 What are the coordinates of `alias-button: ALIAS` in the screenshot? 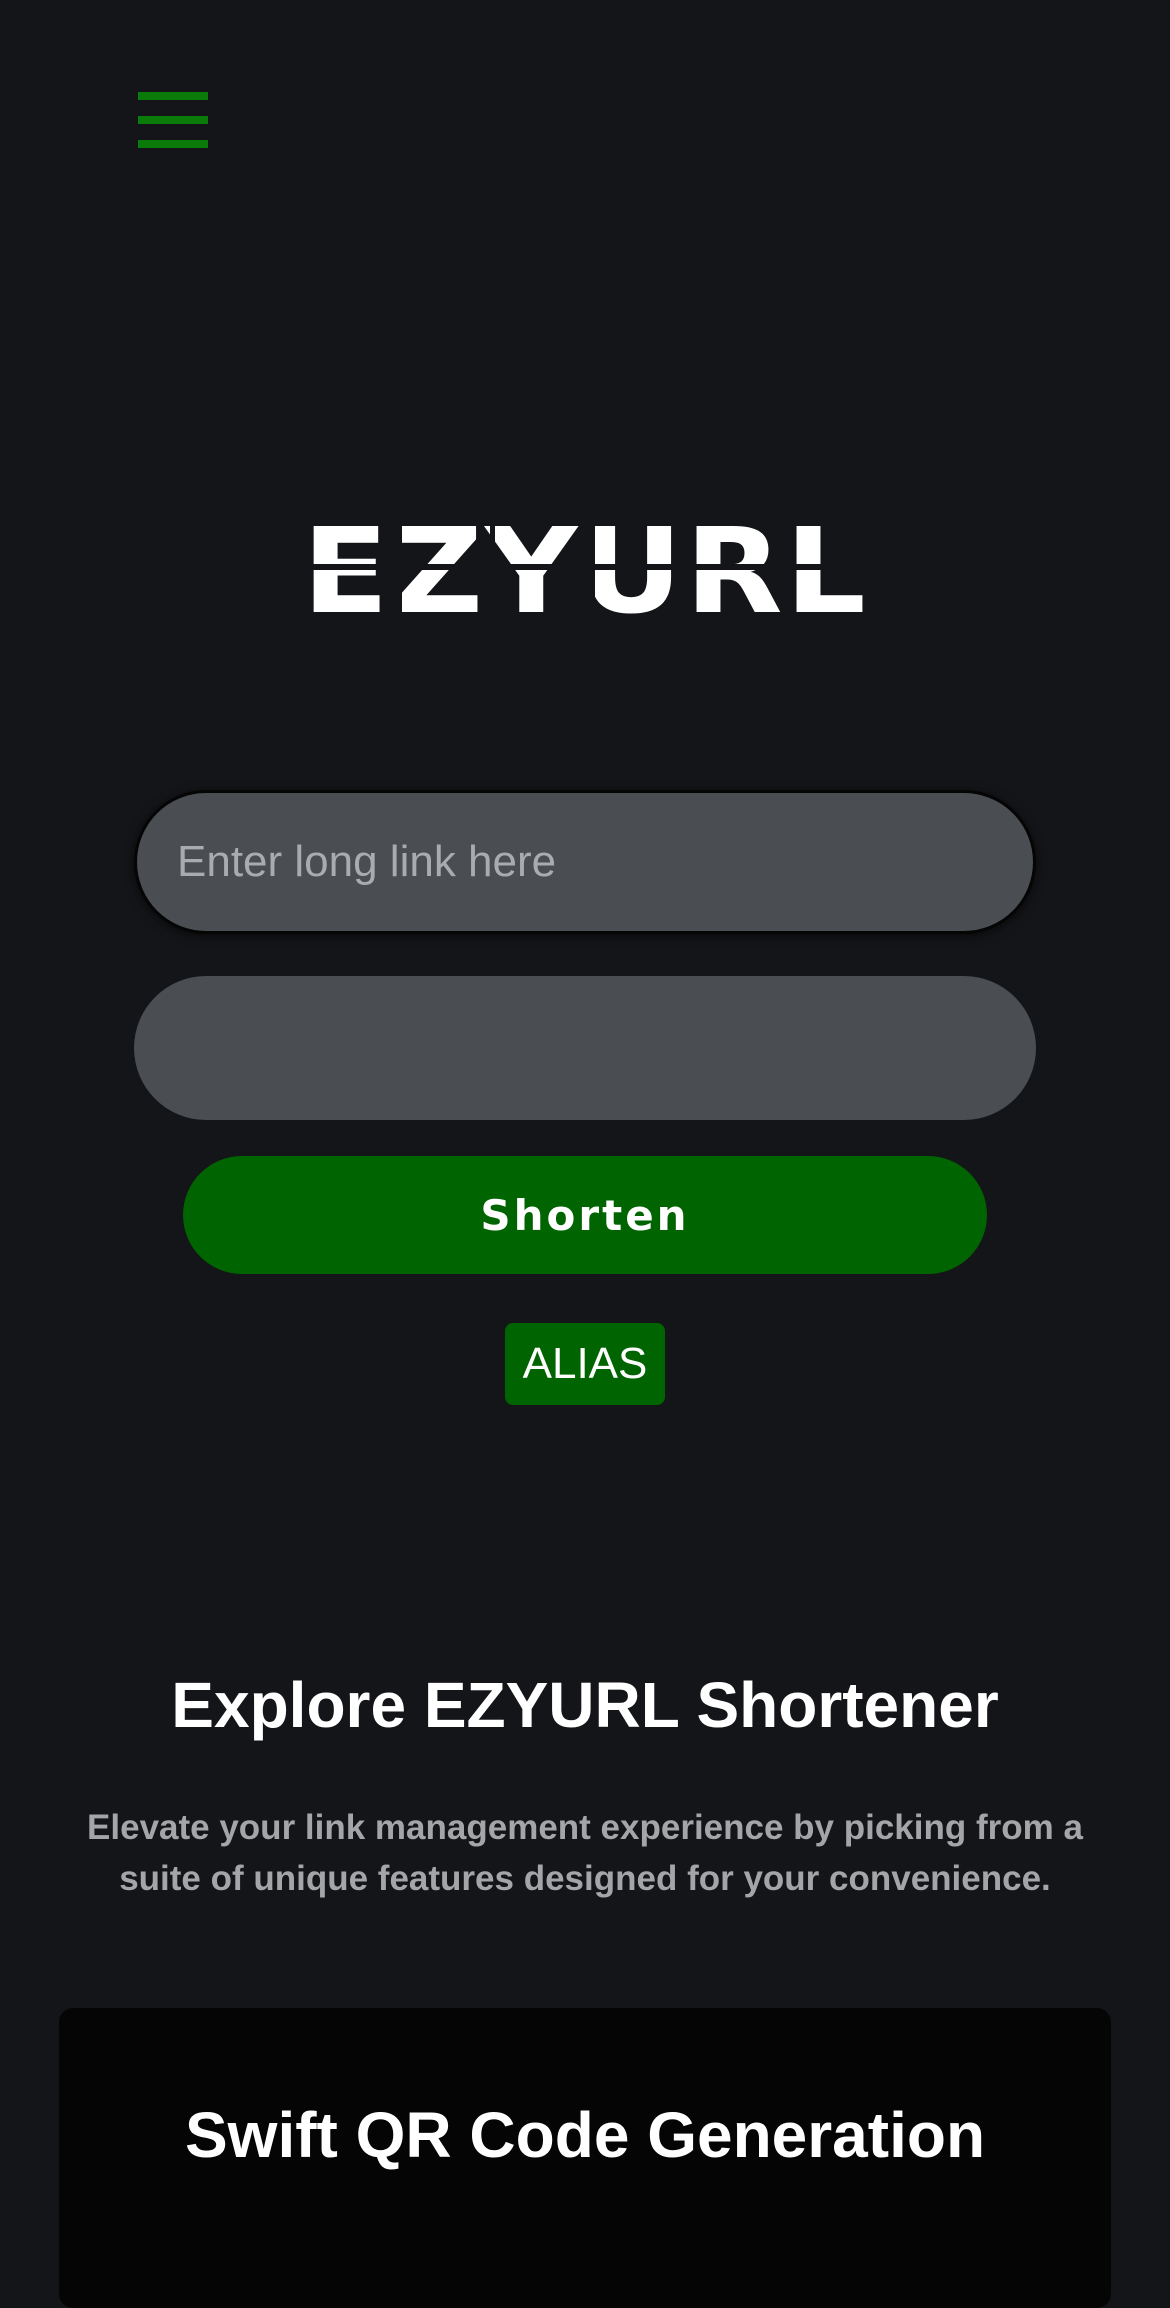 It's located at (585, 1364).